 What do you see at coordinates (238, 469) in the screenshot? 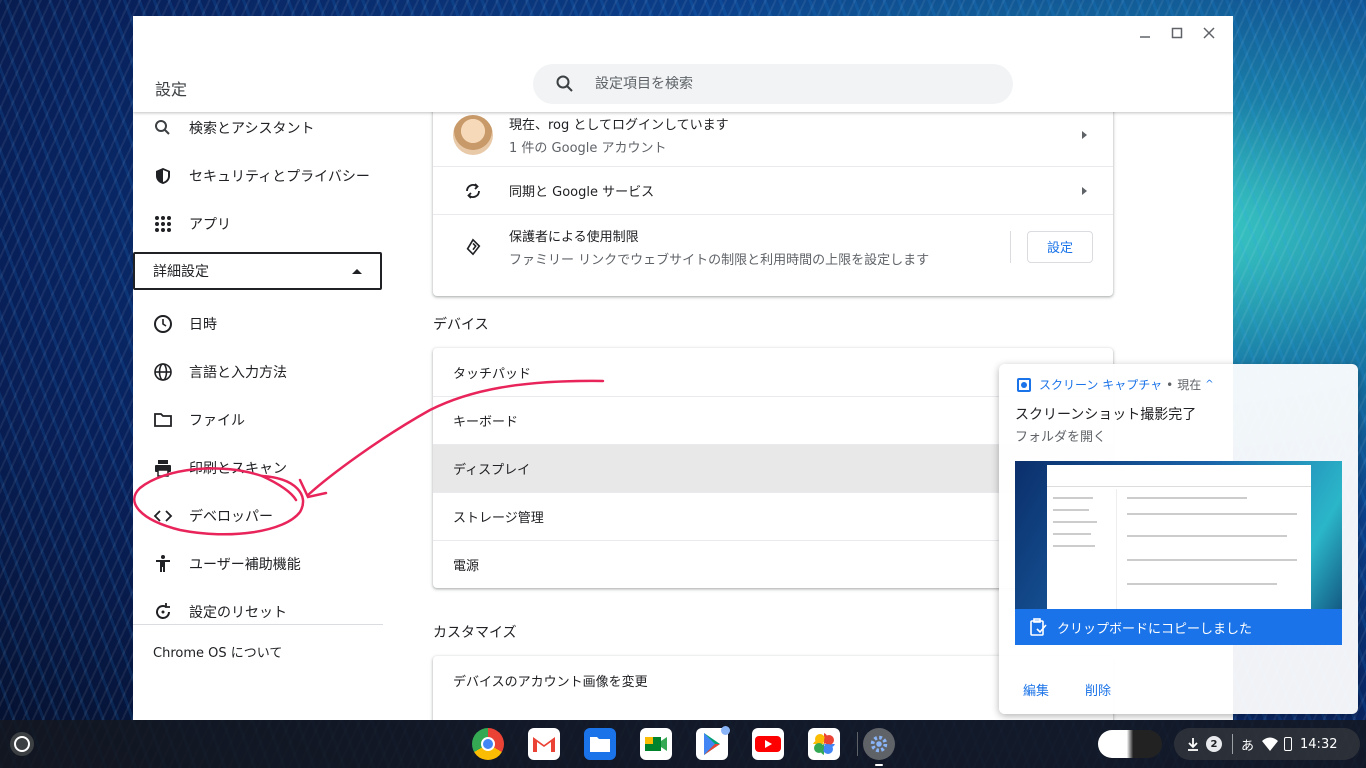
I see `sidebar-item-label: 印刷とスキャン` at bounding box center [238, 469].